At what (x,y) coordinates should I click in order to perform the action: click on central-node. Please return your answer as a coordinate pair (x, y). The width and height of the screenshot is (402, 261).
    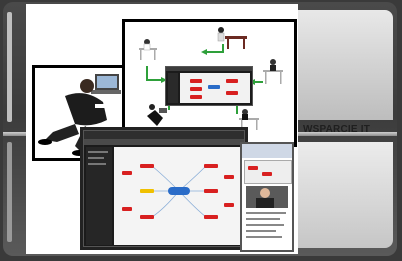
    Looking at the image, I should click on (179, 191).